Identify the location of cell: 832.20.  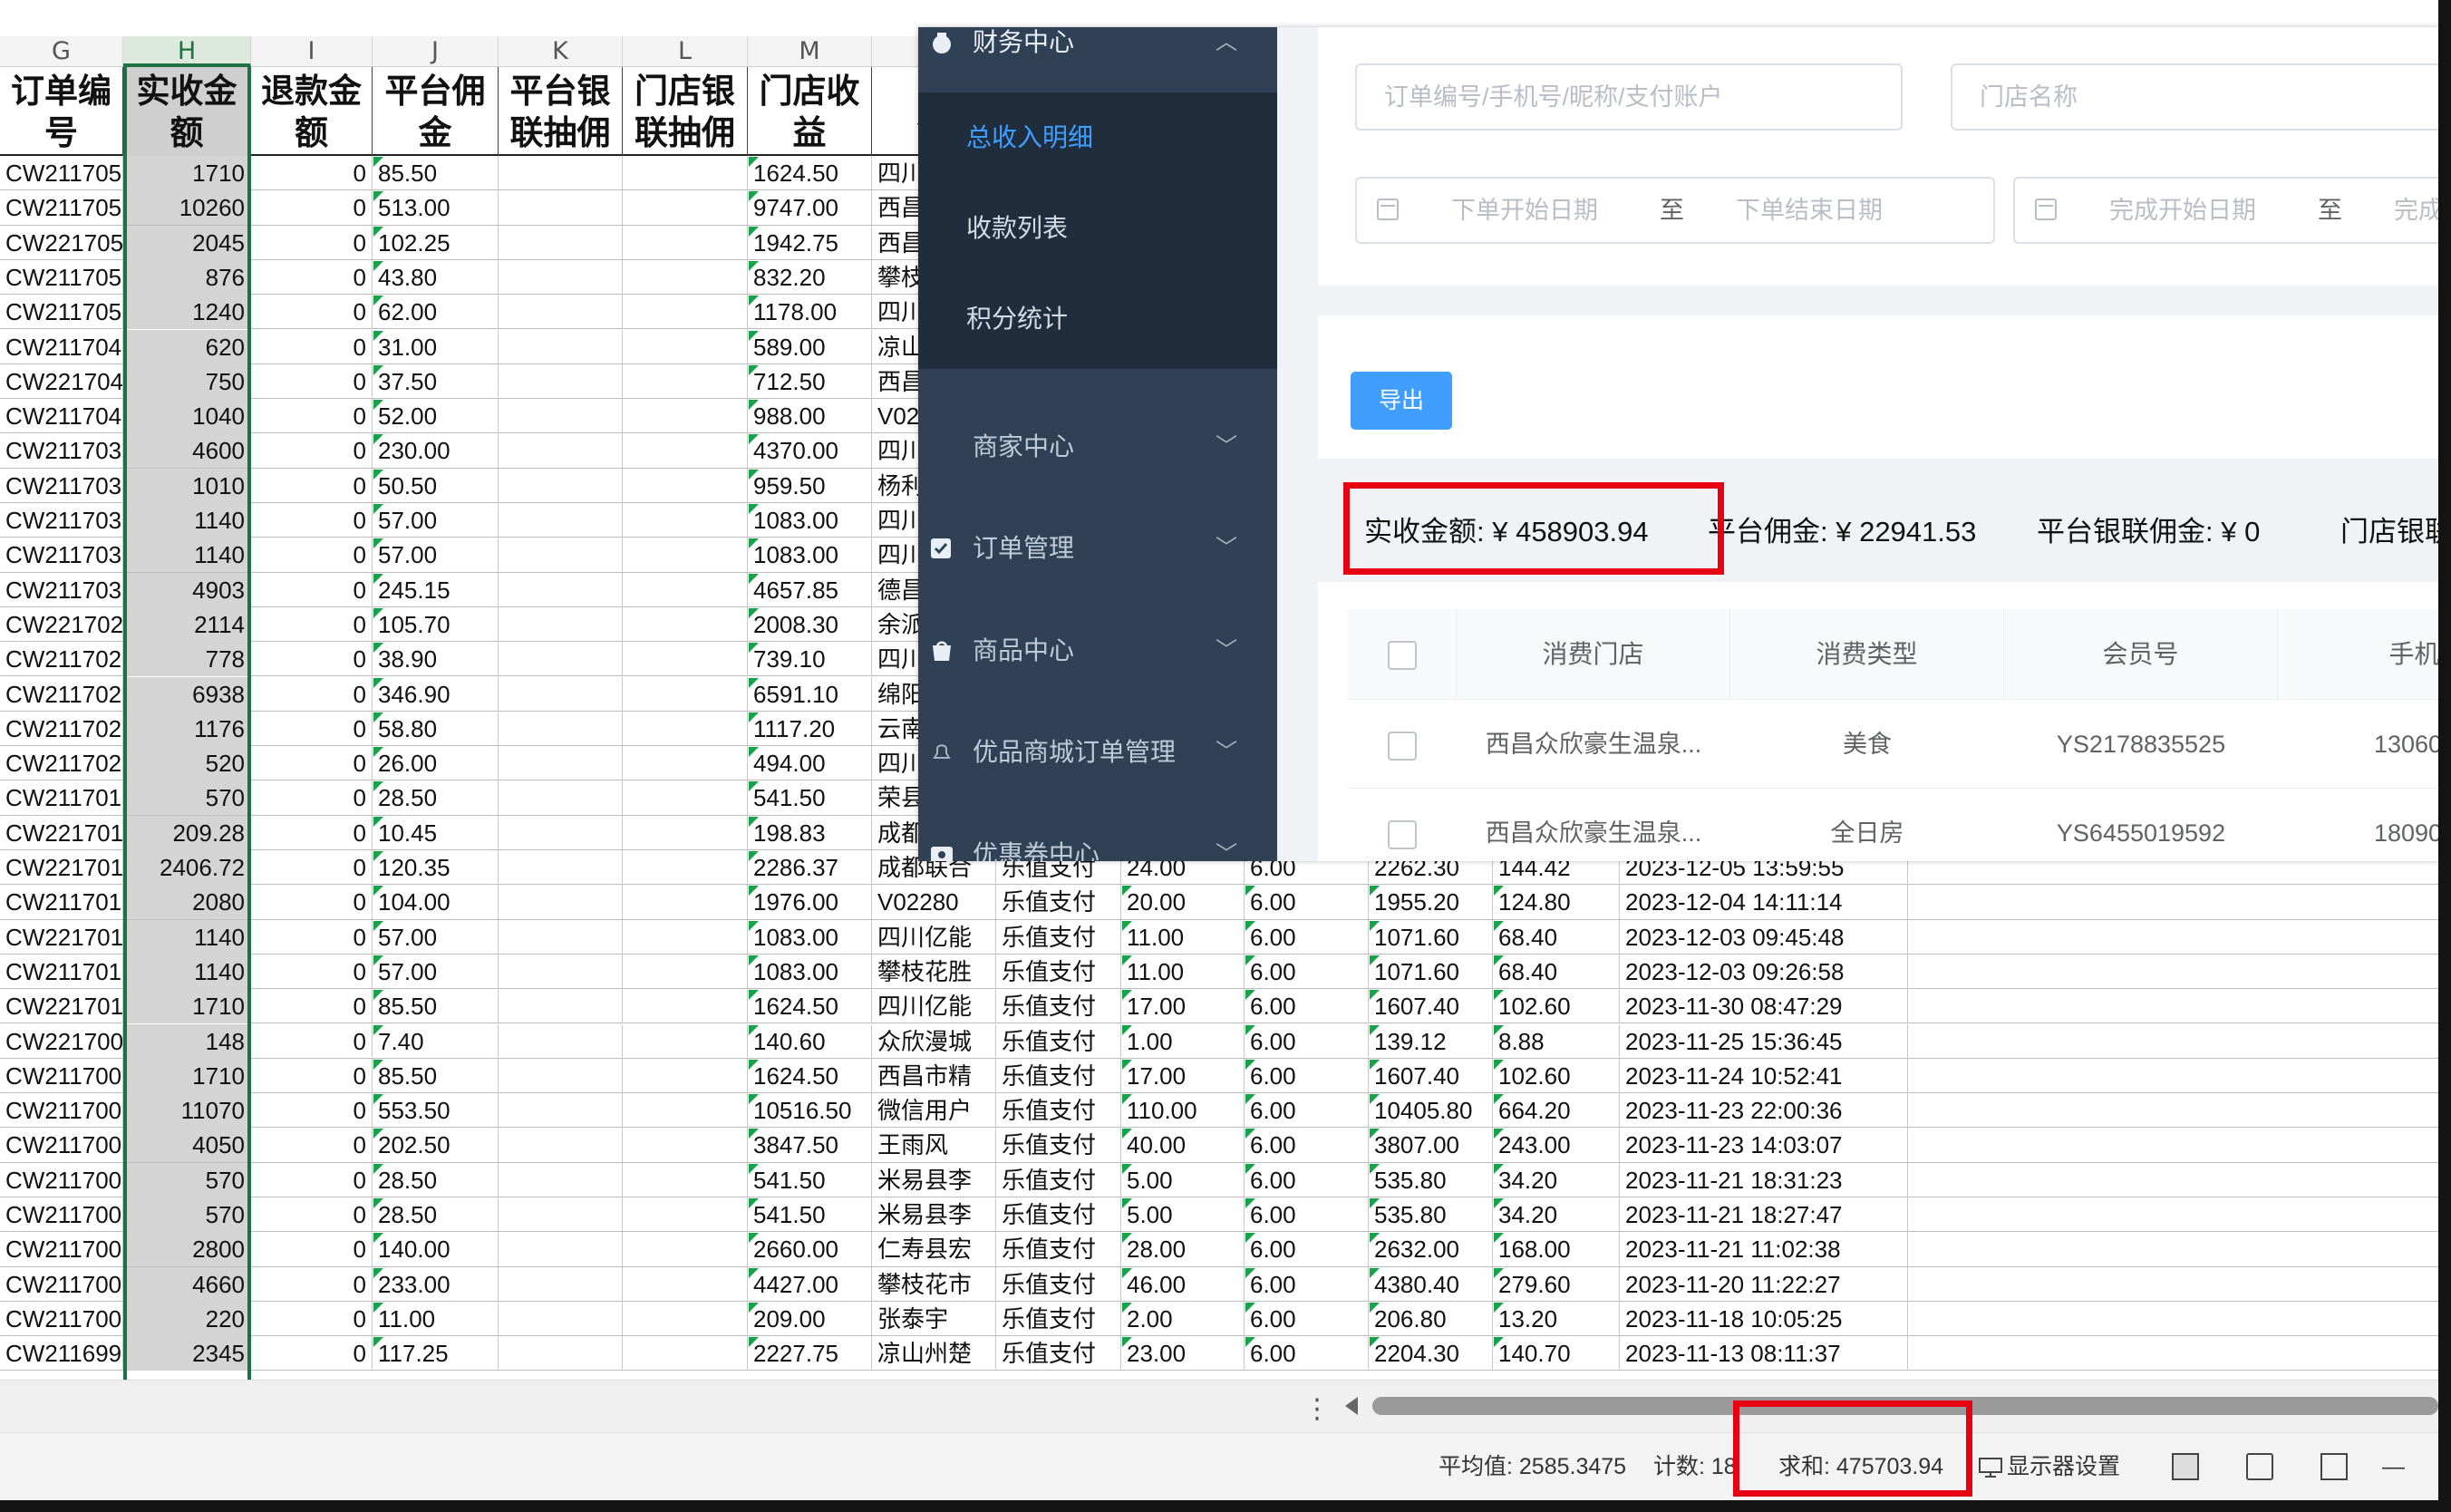
(810, 277).